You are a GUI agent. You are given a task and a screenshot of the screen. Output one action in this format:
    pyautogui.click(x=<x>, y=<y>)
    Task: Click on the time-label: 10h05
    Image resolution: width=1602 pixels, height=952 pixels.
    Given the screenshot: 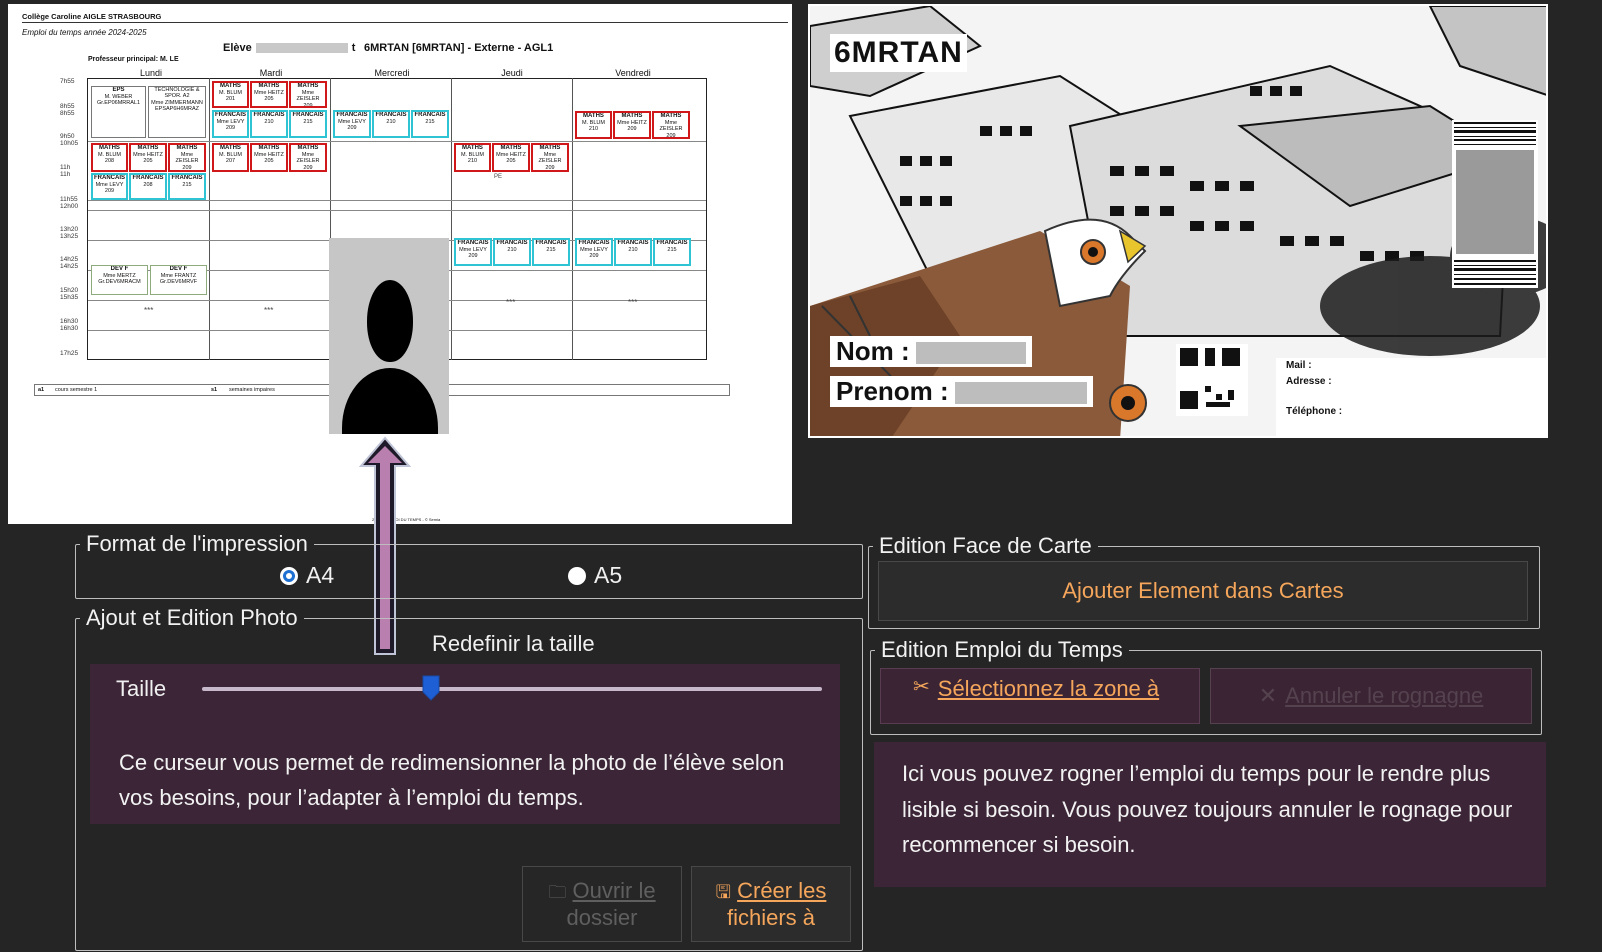 What is the action you would take?
    pyautogui.click(x=69, y=143)
    